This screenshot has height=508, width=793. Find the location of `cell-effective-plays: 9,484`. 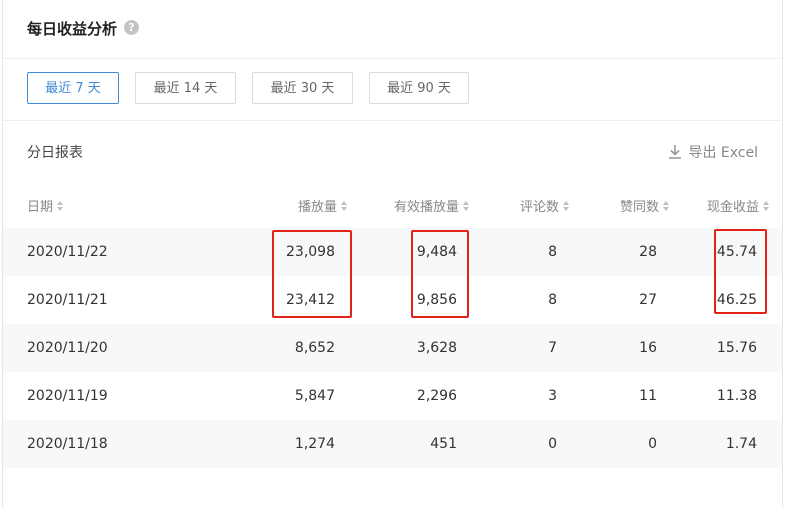

cell-effective-plays: 9,484 is located at coordinates (436, 252).